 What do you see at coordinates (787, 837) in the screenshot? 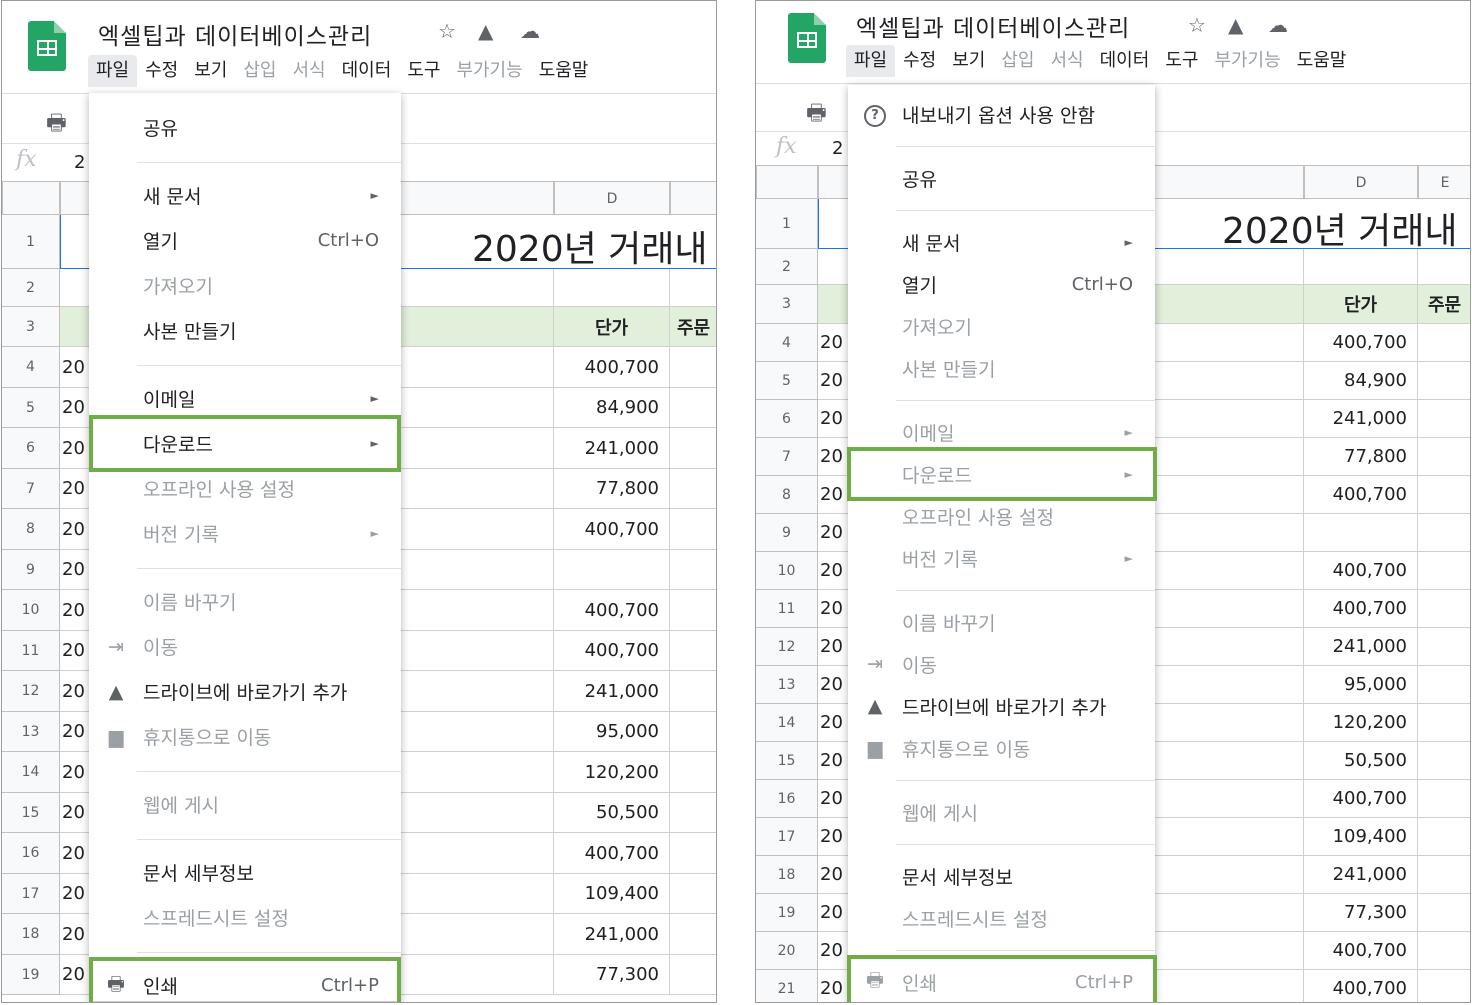
I see `row-header: 17` at bounding box center [787, 837].